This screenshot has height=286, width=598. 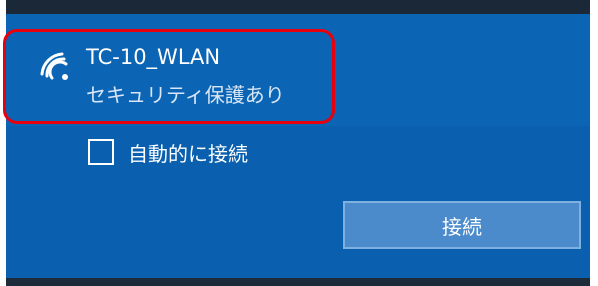 I want to click on auto-connect-label: 自動的に接続, so click(x=188, y=153).